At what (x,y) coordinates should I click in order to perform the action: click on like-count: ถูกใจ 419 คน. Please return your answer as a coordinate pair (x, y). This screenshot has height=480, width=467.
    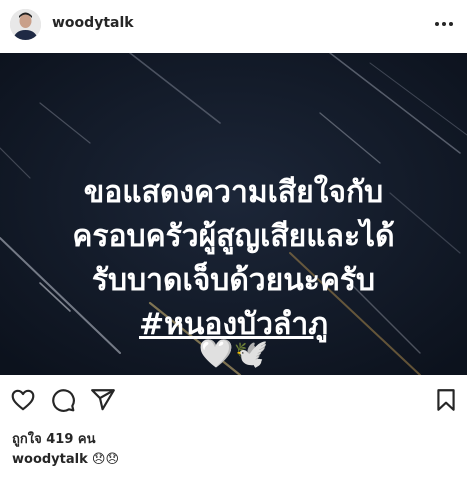
    Looking at the image, I should click on (53, 438).